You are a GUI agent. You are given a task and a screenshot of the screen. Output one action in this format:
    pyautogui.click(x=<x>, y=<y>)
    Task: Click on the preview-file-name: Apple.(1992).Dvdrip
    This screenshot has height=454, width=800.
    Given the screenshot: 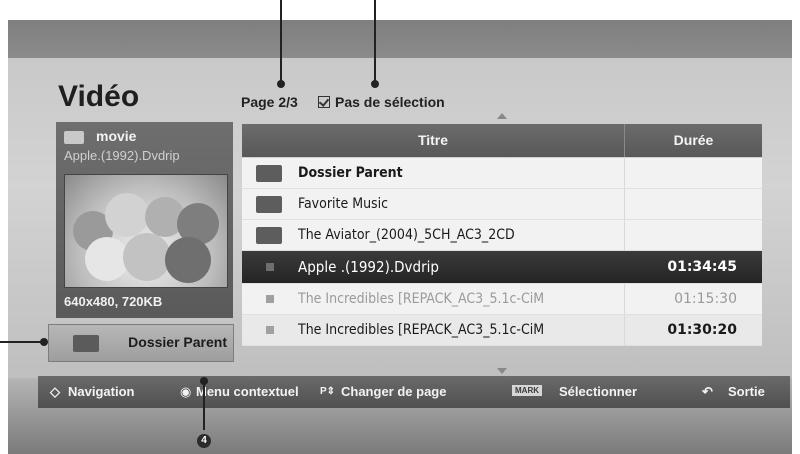 What is the action you would take?
    pyautogui.click(x=122, y=155)
    